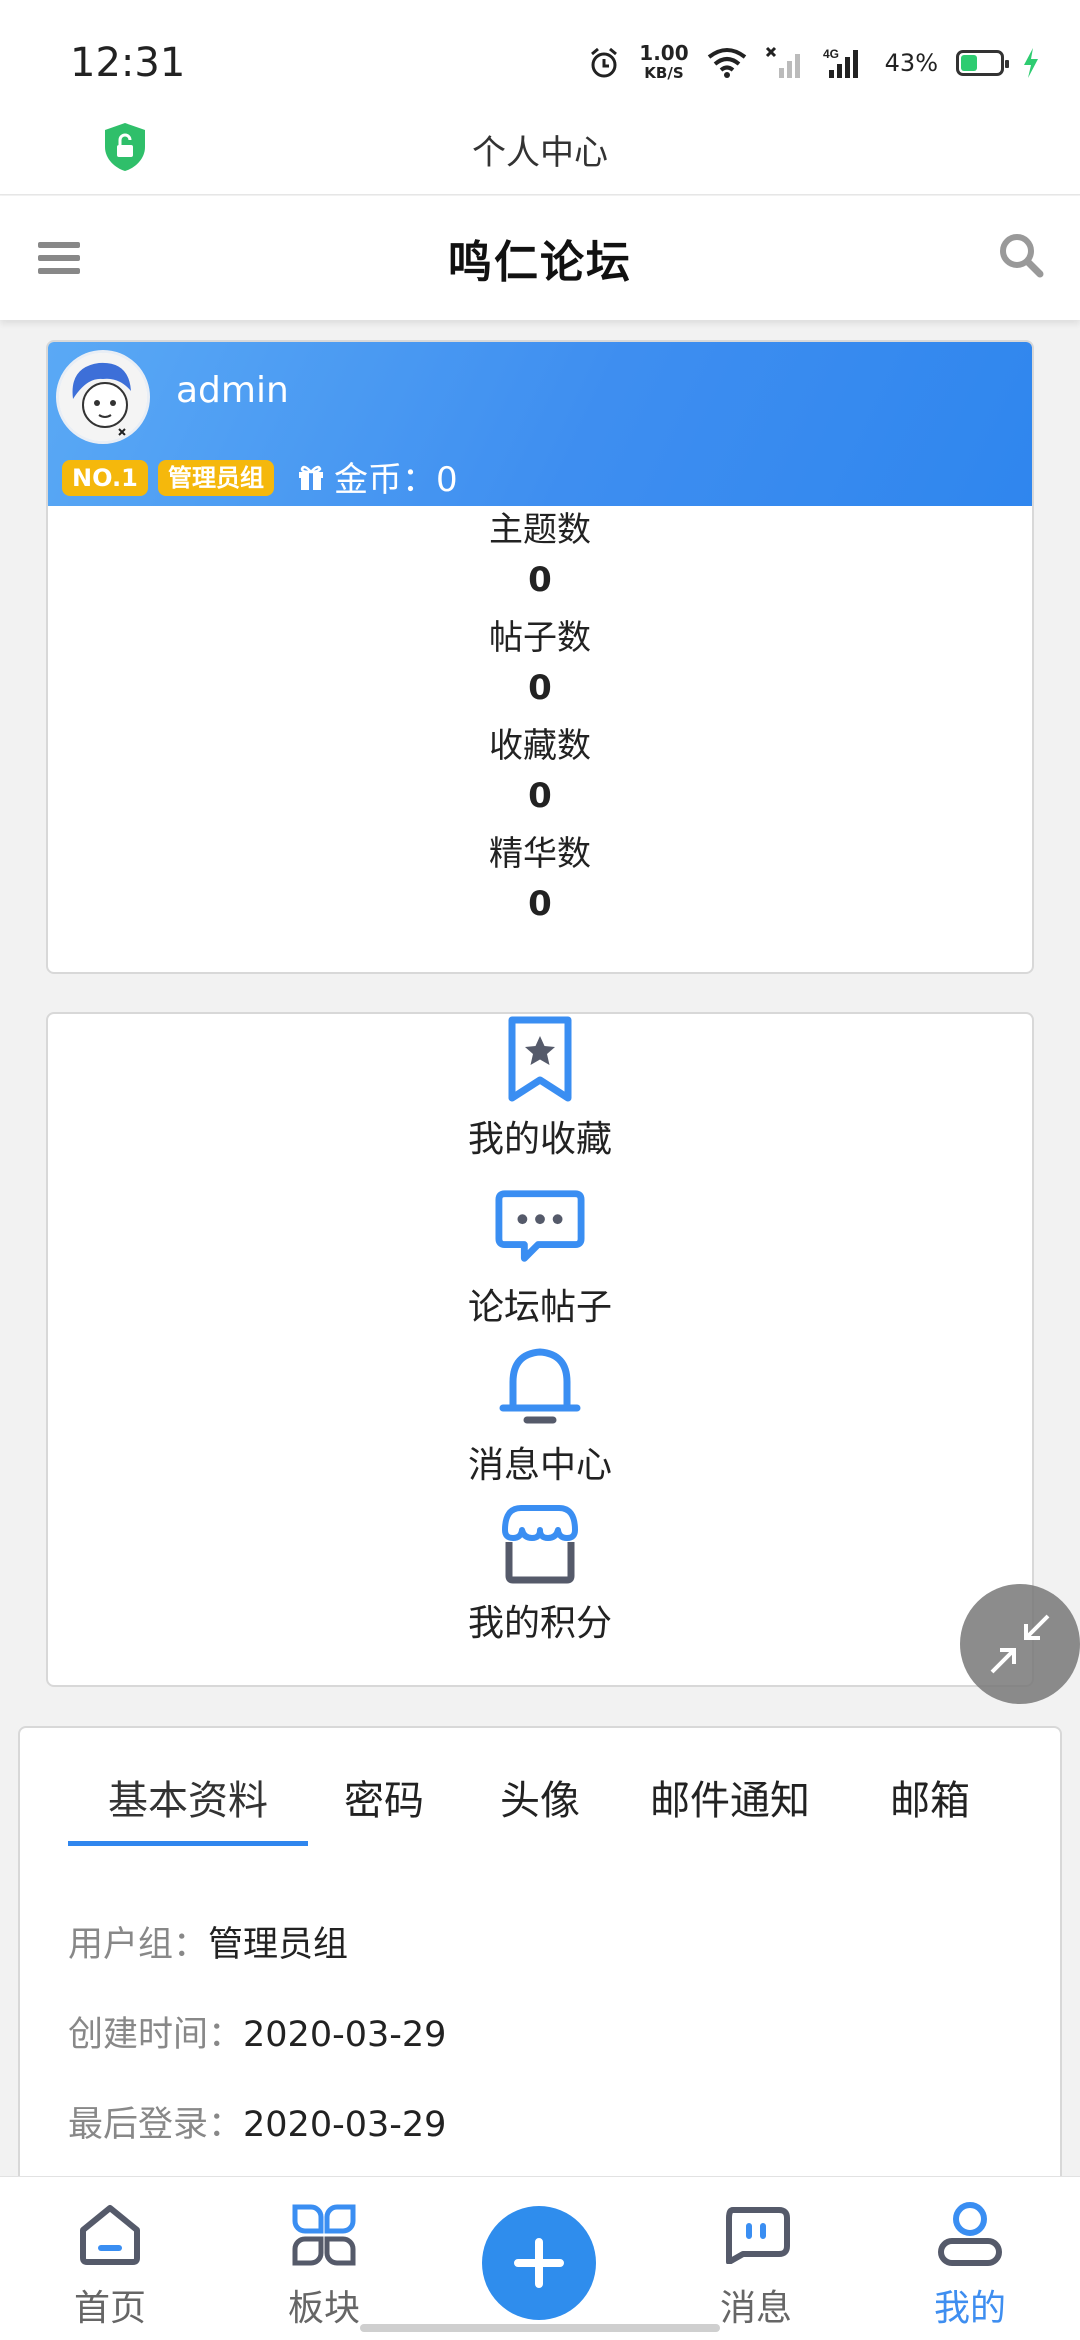 The height and width of the screenshot is (2340, 1080). I want to click on status-bar: 12:31 1.00 KB/S 4G 43%, so click(540, 52).